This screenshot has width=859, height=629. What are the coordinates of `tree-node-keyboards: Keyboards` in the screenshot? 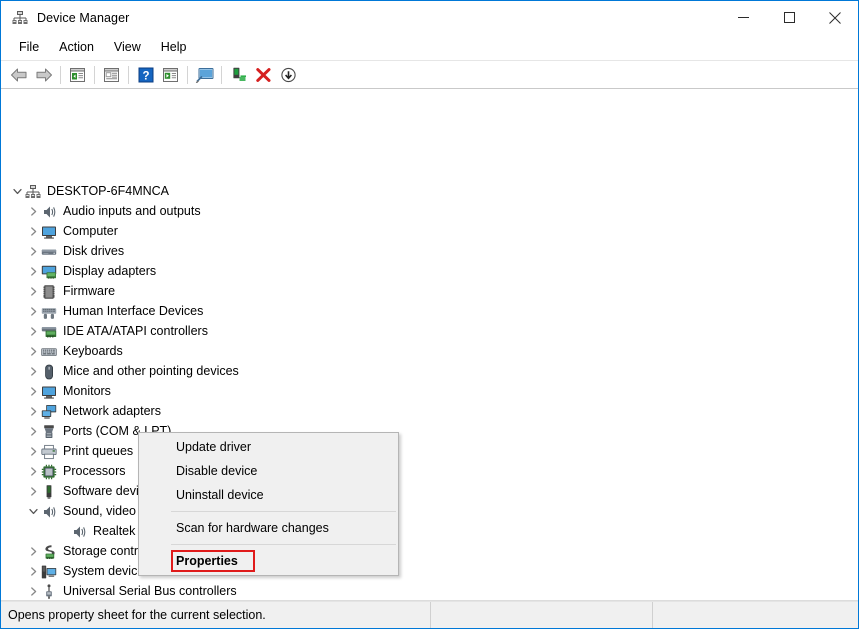 It's located at (74, 351).